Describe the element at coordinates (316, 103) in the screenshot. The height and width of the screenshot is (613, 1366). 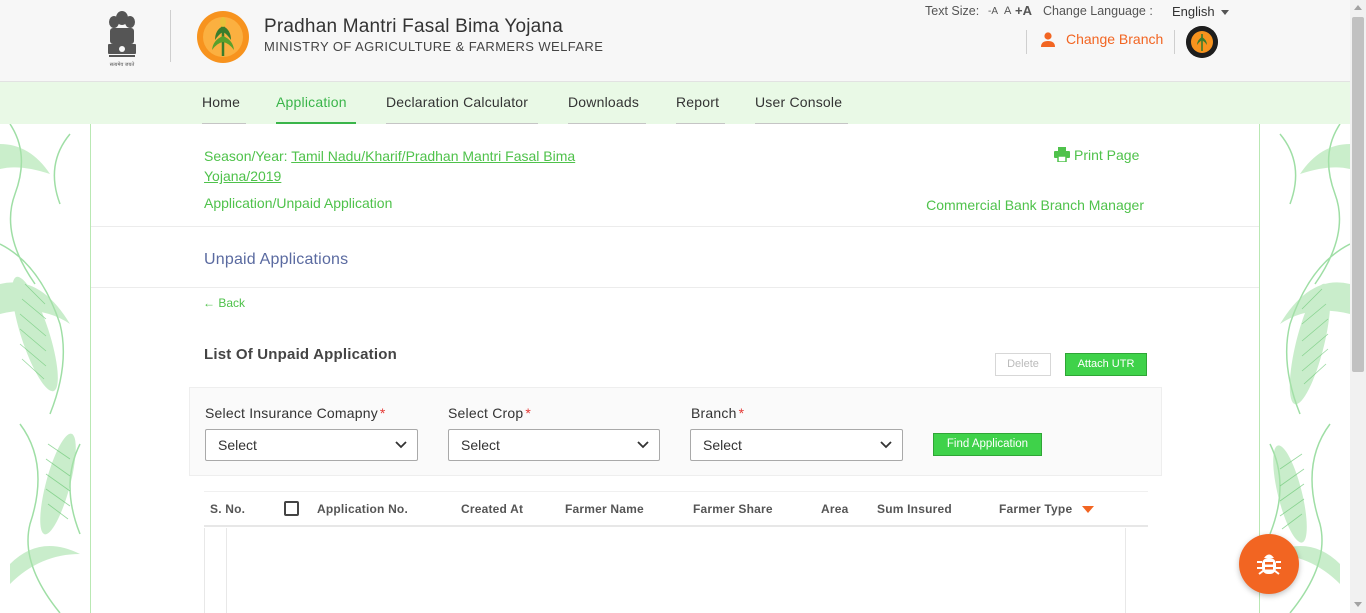
I see `nav-item-application: Application` at that location.